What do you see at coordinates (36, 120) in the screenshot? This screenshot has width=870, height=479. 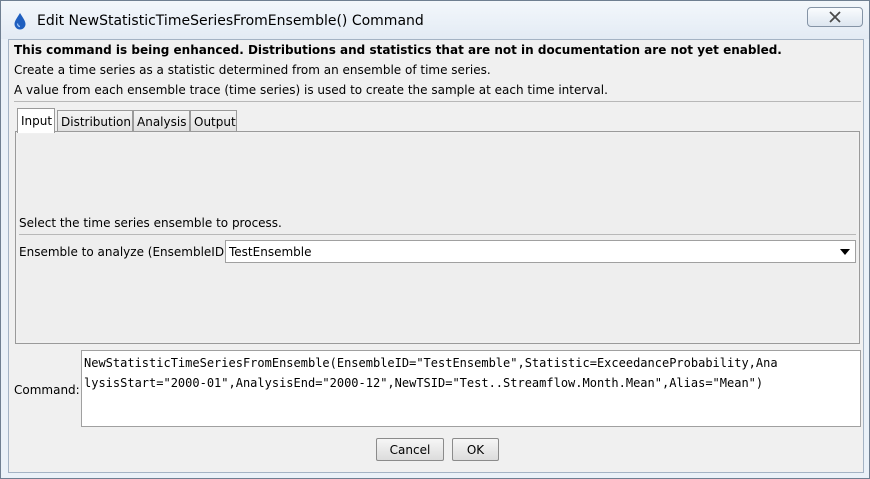 I see `tab-input: Input` at bounding box center [36, 120].